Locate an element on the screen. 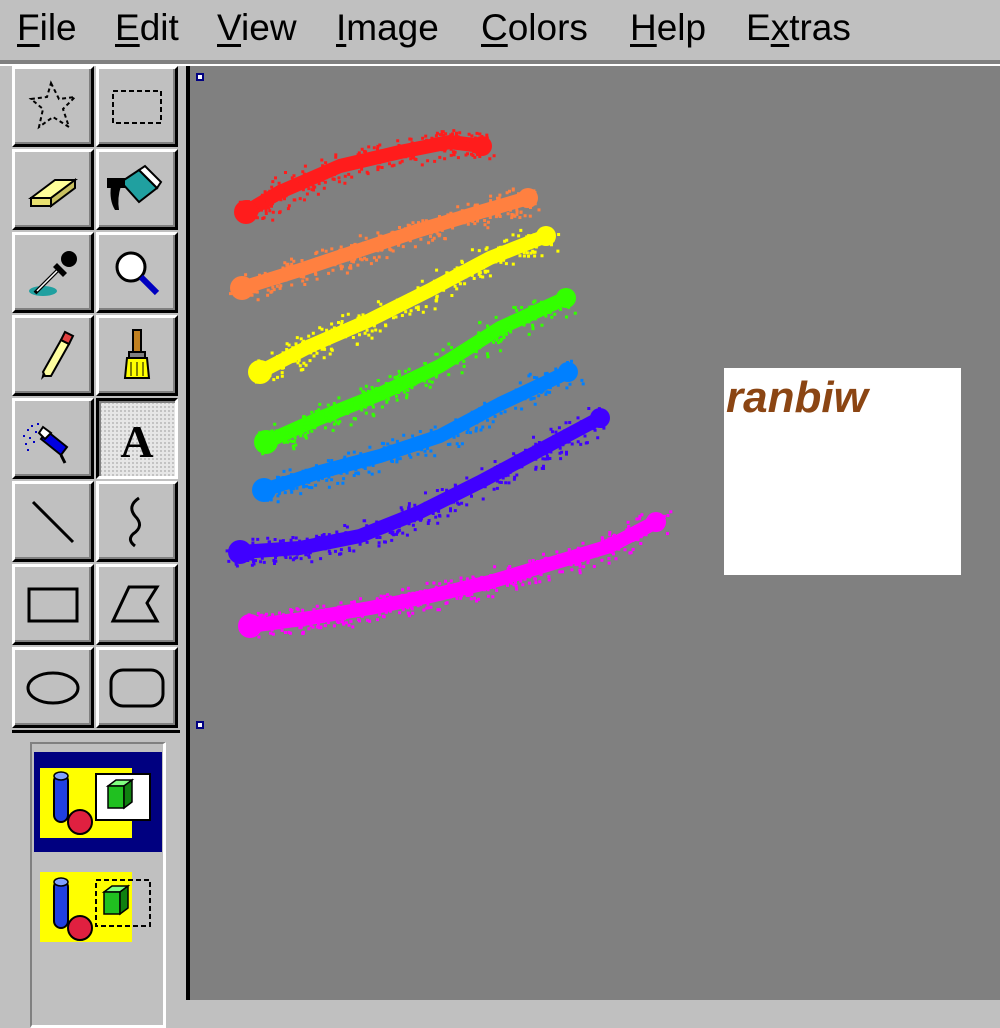  rounded-rectangle-tool is located at coordinates (137, 687).